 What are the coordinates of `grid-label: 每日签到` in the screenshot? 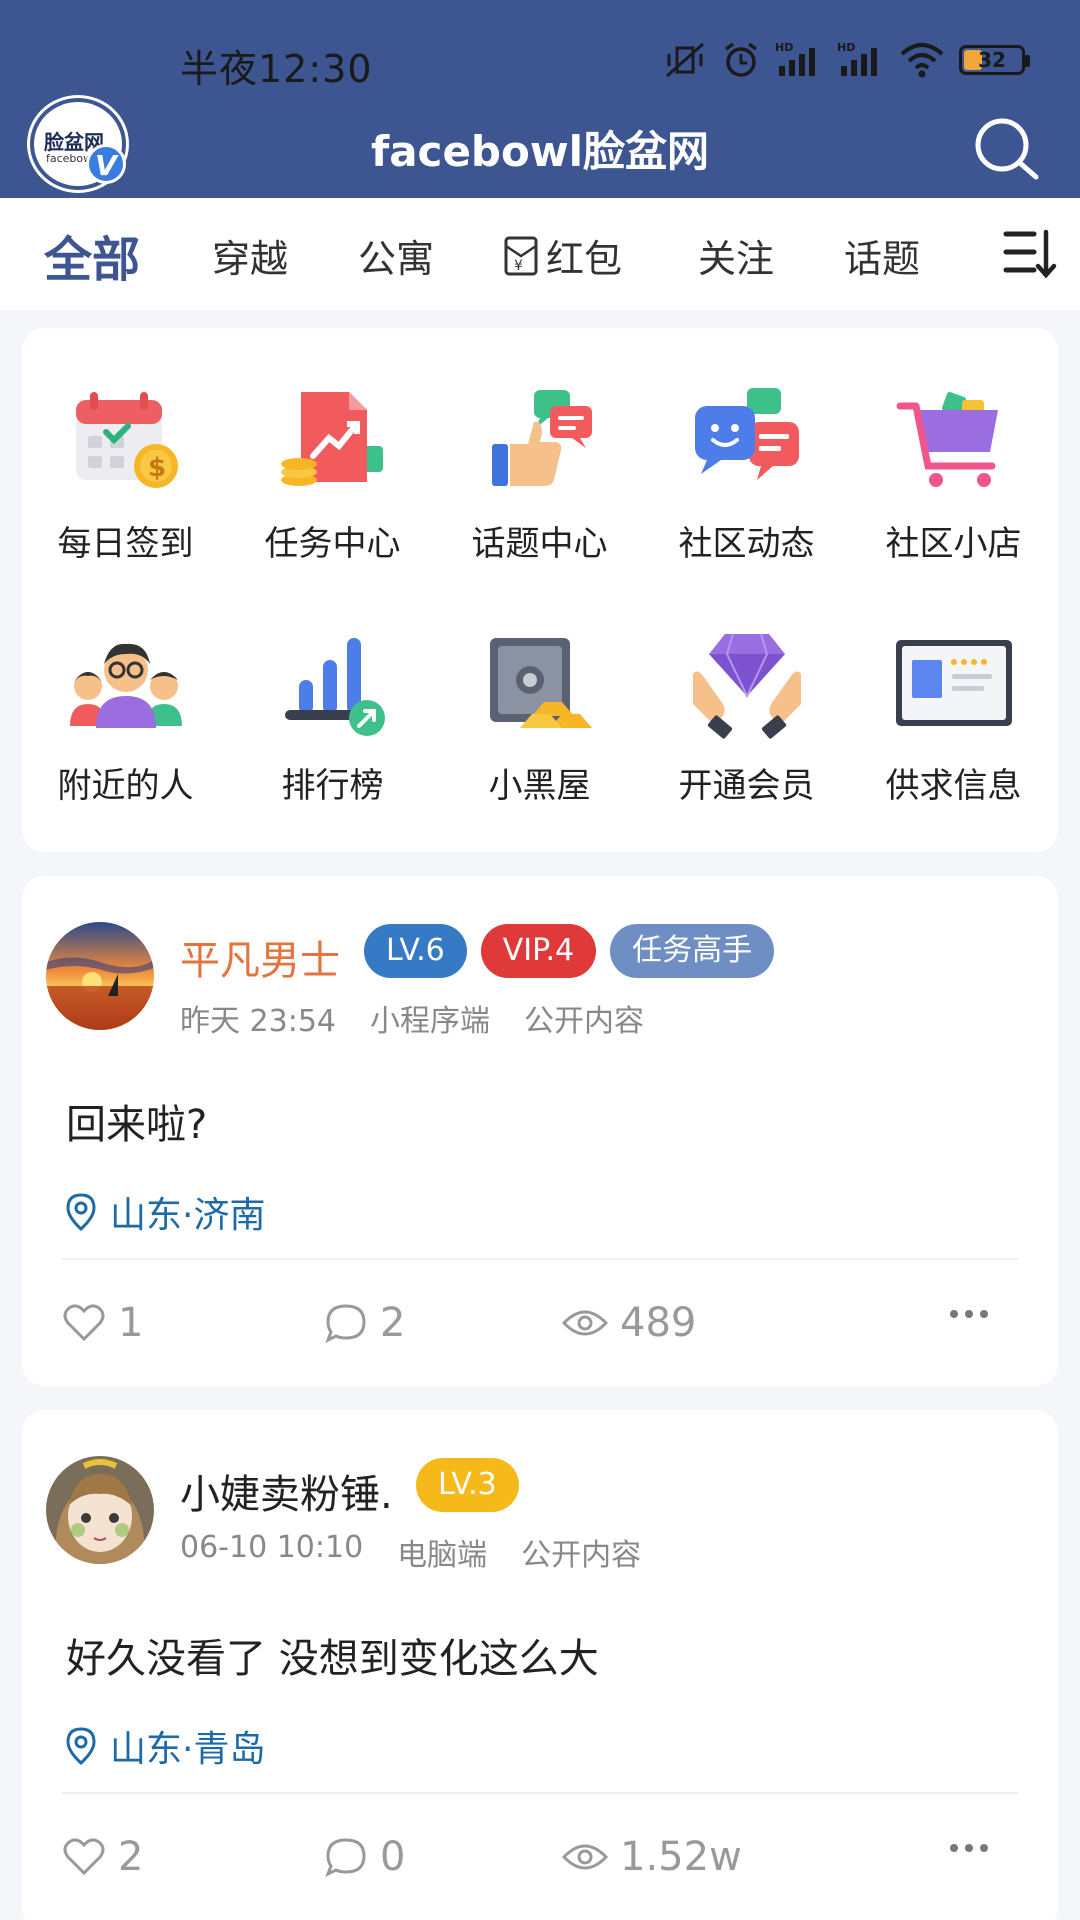 It's located at (125, 544).